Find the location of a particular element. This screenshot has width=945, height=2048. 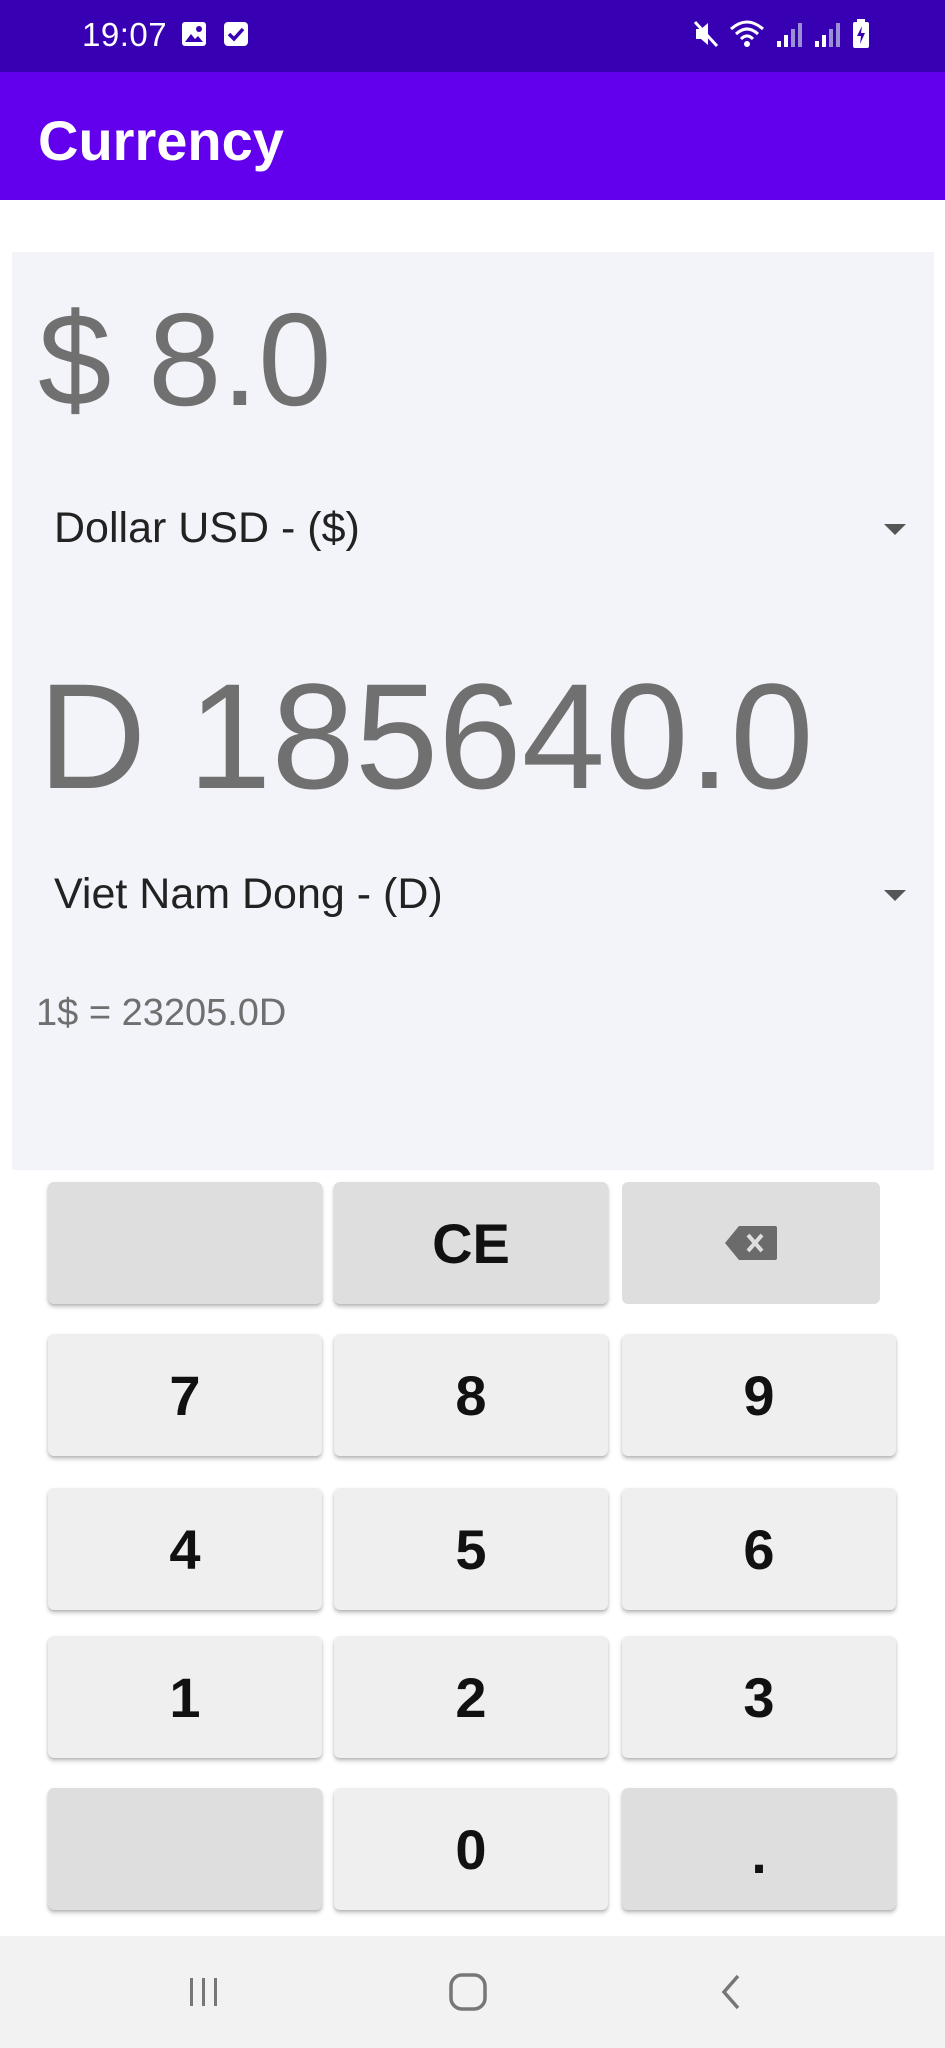

back-icon is located at coordinates (730, 1992).